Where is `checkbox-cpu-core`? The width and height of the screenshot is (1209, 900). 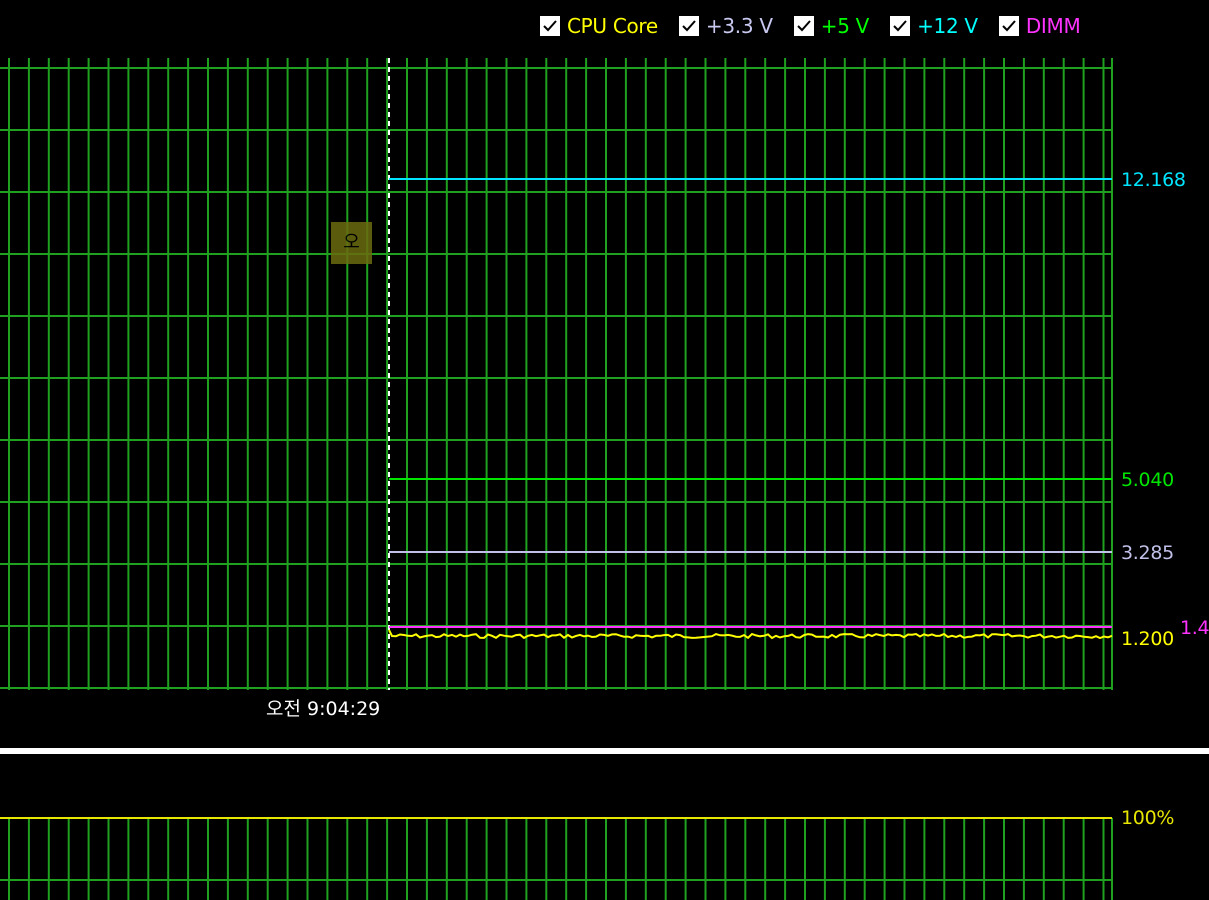
checkbox-cpu-core is located at coordinates (550, 26).